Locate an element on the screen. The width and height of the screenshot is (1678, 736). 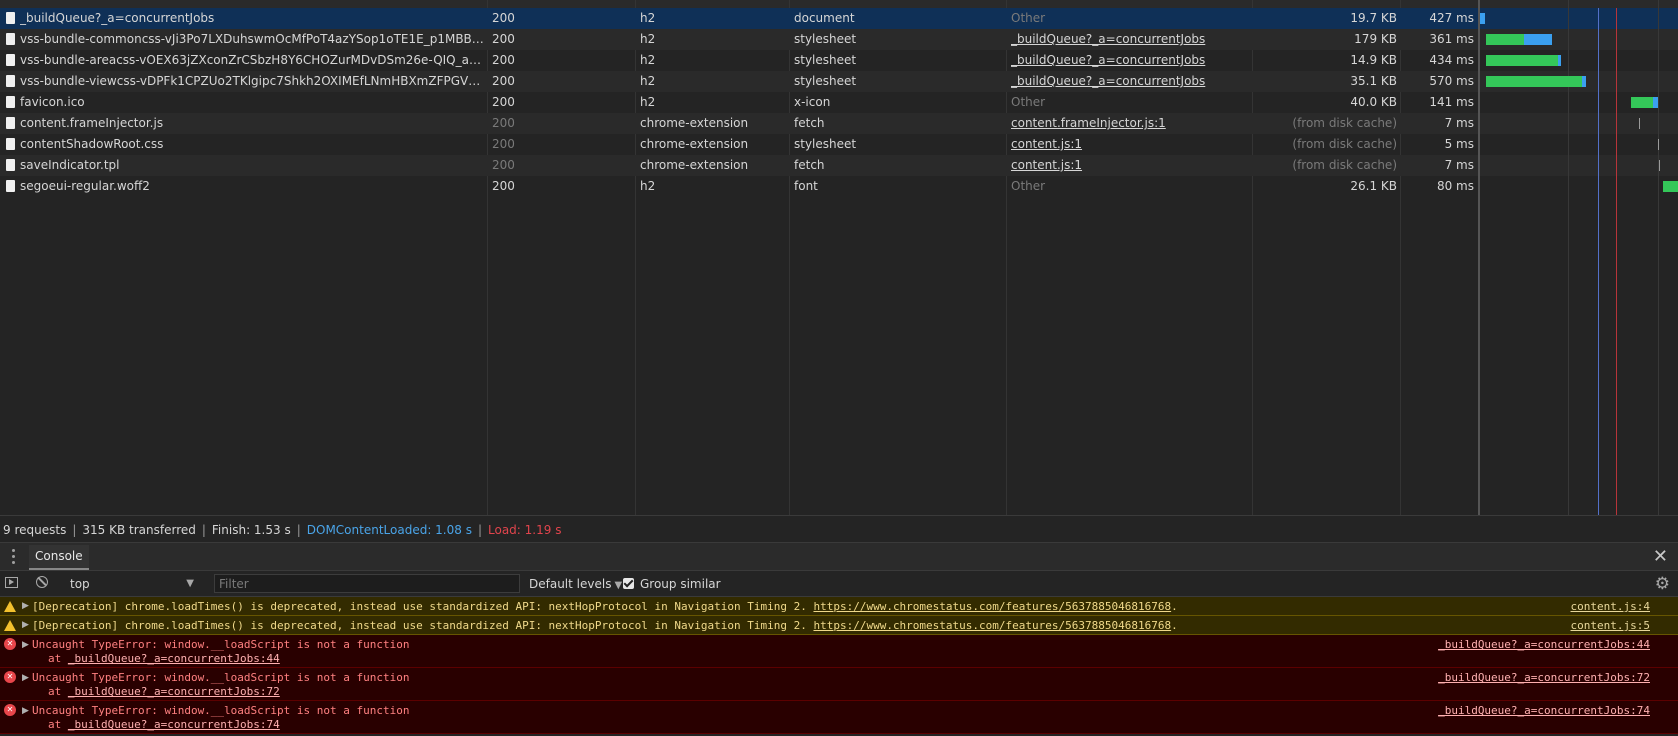
message-source-link: _buildQueue?_a=concurrentJobs:74 is located at coordinates (1544, 711).